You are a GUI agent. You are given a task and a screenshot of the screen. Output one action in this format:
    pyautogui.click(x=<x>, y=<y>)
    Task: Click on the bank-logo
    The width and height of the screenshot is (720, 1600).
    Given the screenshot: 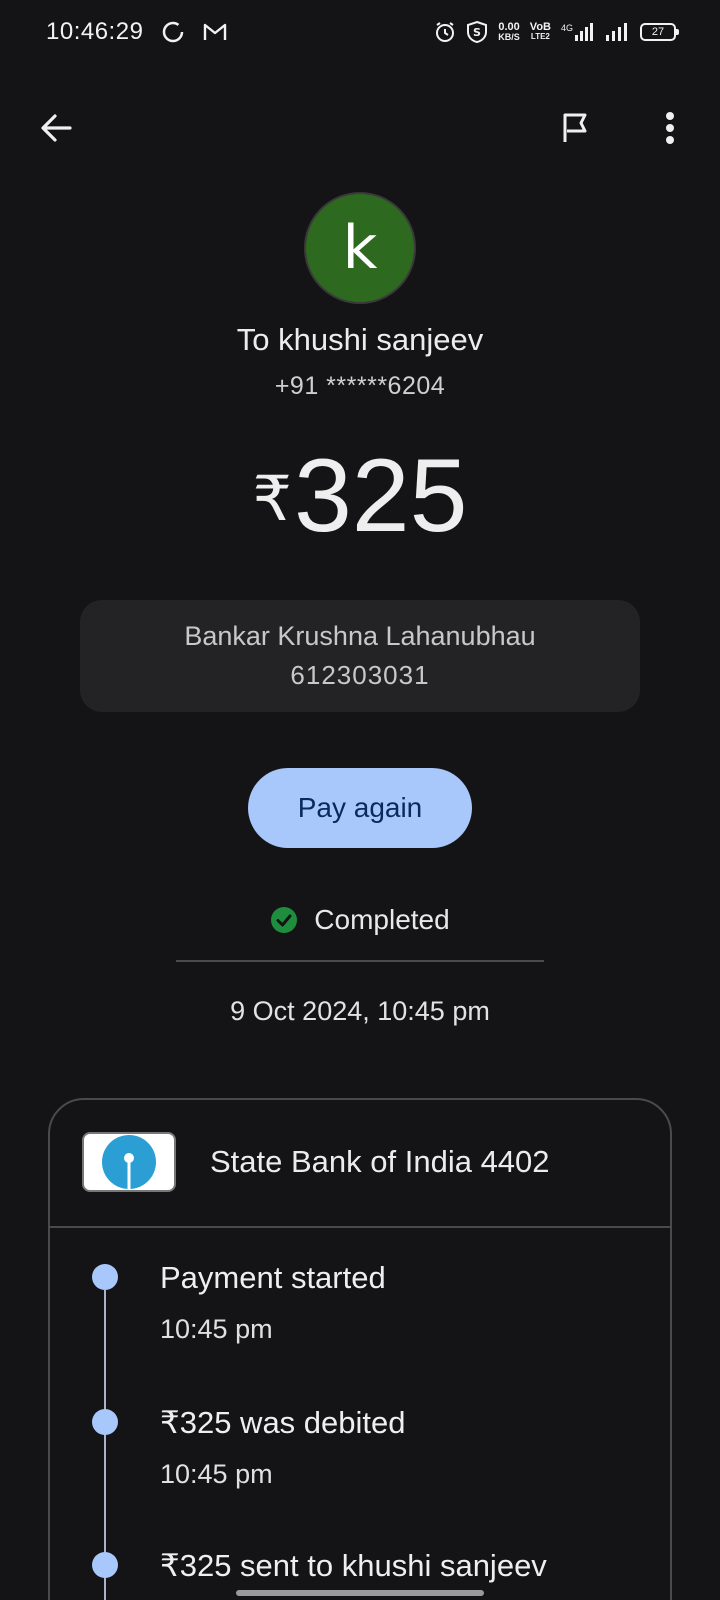 What is the action you would take?
    pyautogui.click(x=129, y=1162)
    